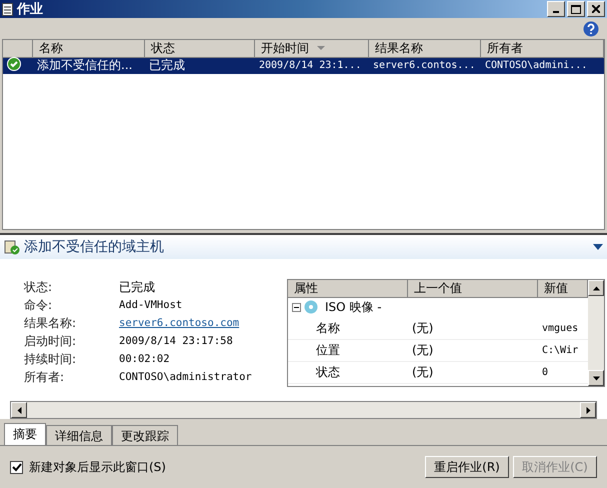 The width and height of the screenshot is (607, 488). I want to click on left-arrow-icon, so click(19, 410).